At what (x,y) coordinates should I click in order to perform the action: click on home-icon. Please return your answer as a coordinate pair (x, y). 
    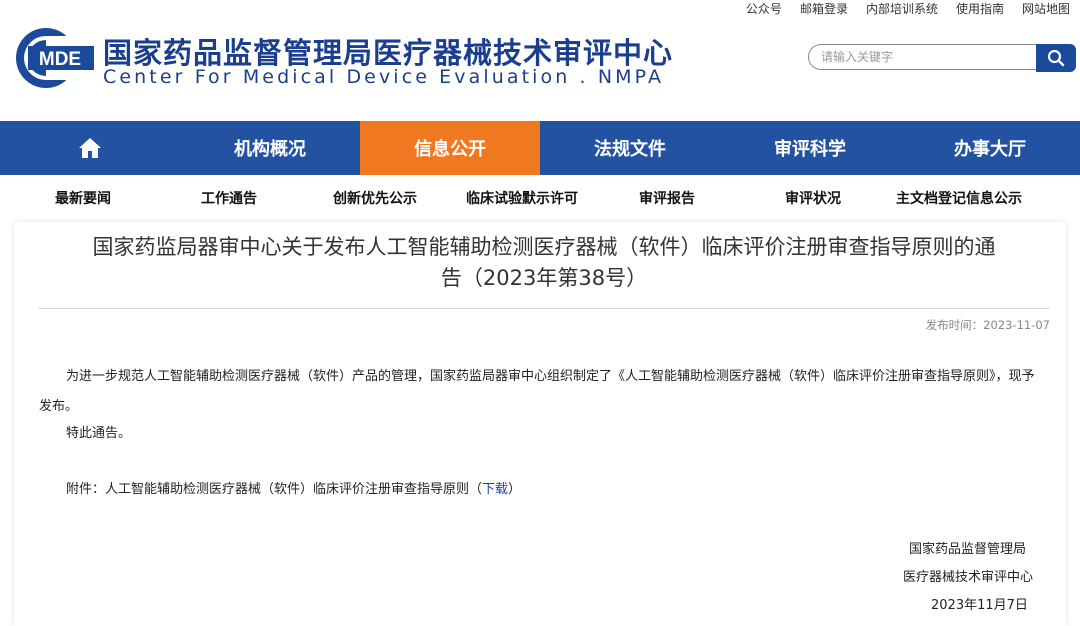
    Looking at the image, I should click on (90, 148).